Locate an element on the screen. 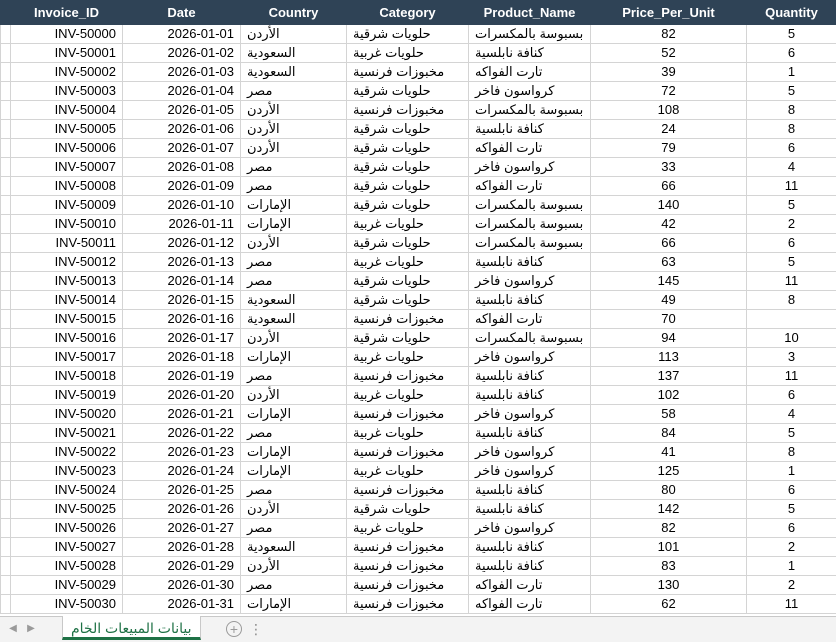  price-per-unit-cell: 66 is located at coordinates (668, 243).